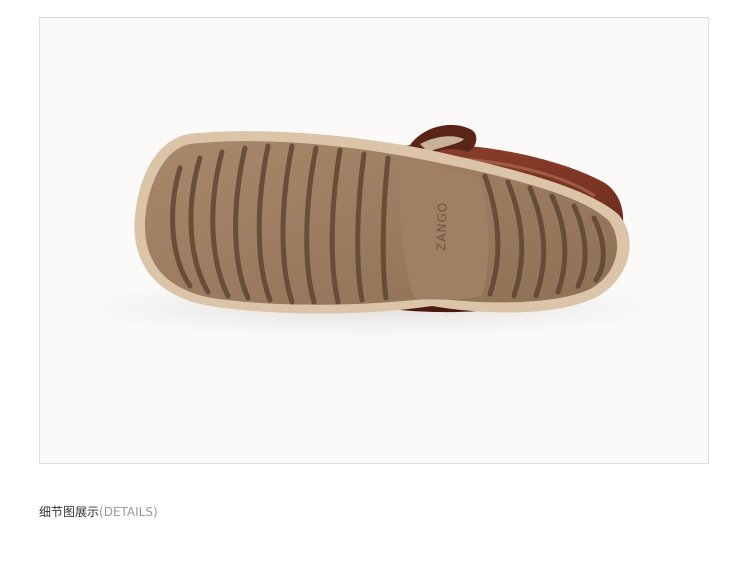  I want to click on sole-imprint: ZANGO, so click(442, 226).